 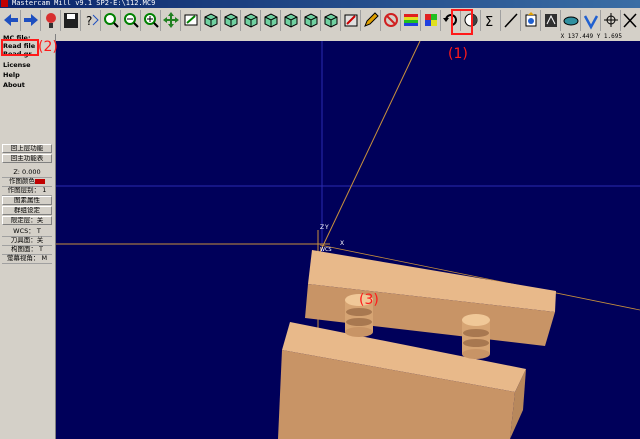 What do you see at coordinates (591, 36) in the screenshot?
I see `cursor-coordinates: X 137.449 Y 1.695` at bounding box center [591, 36].